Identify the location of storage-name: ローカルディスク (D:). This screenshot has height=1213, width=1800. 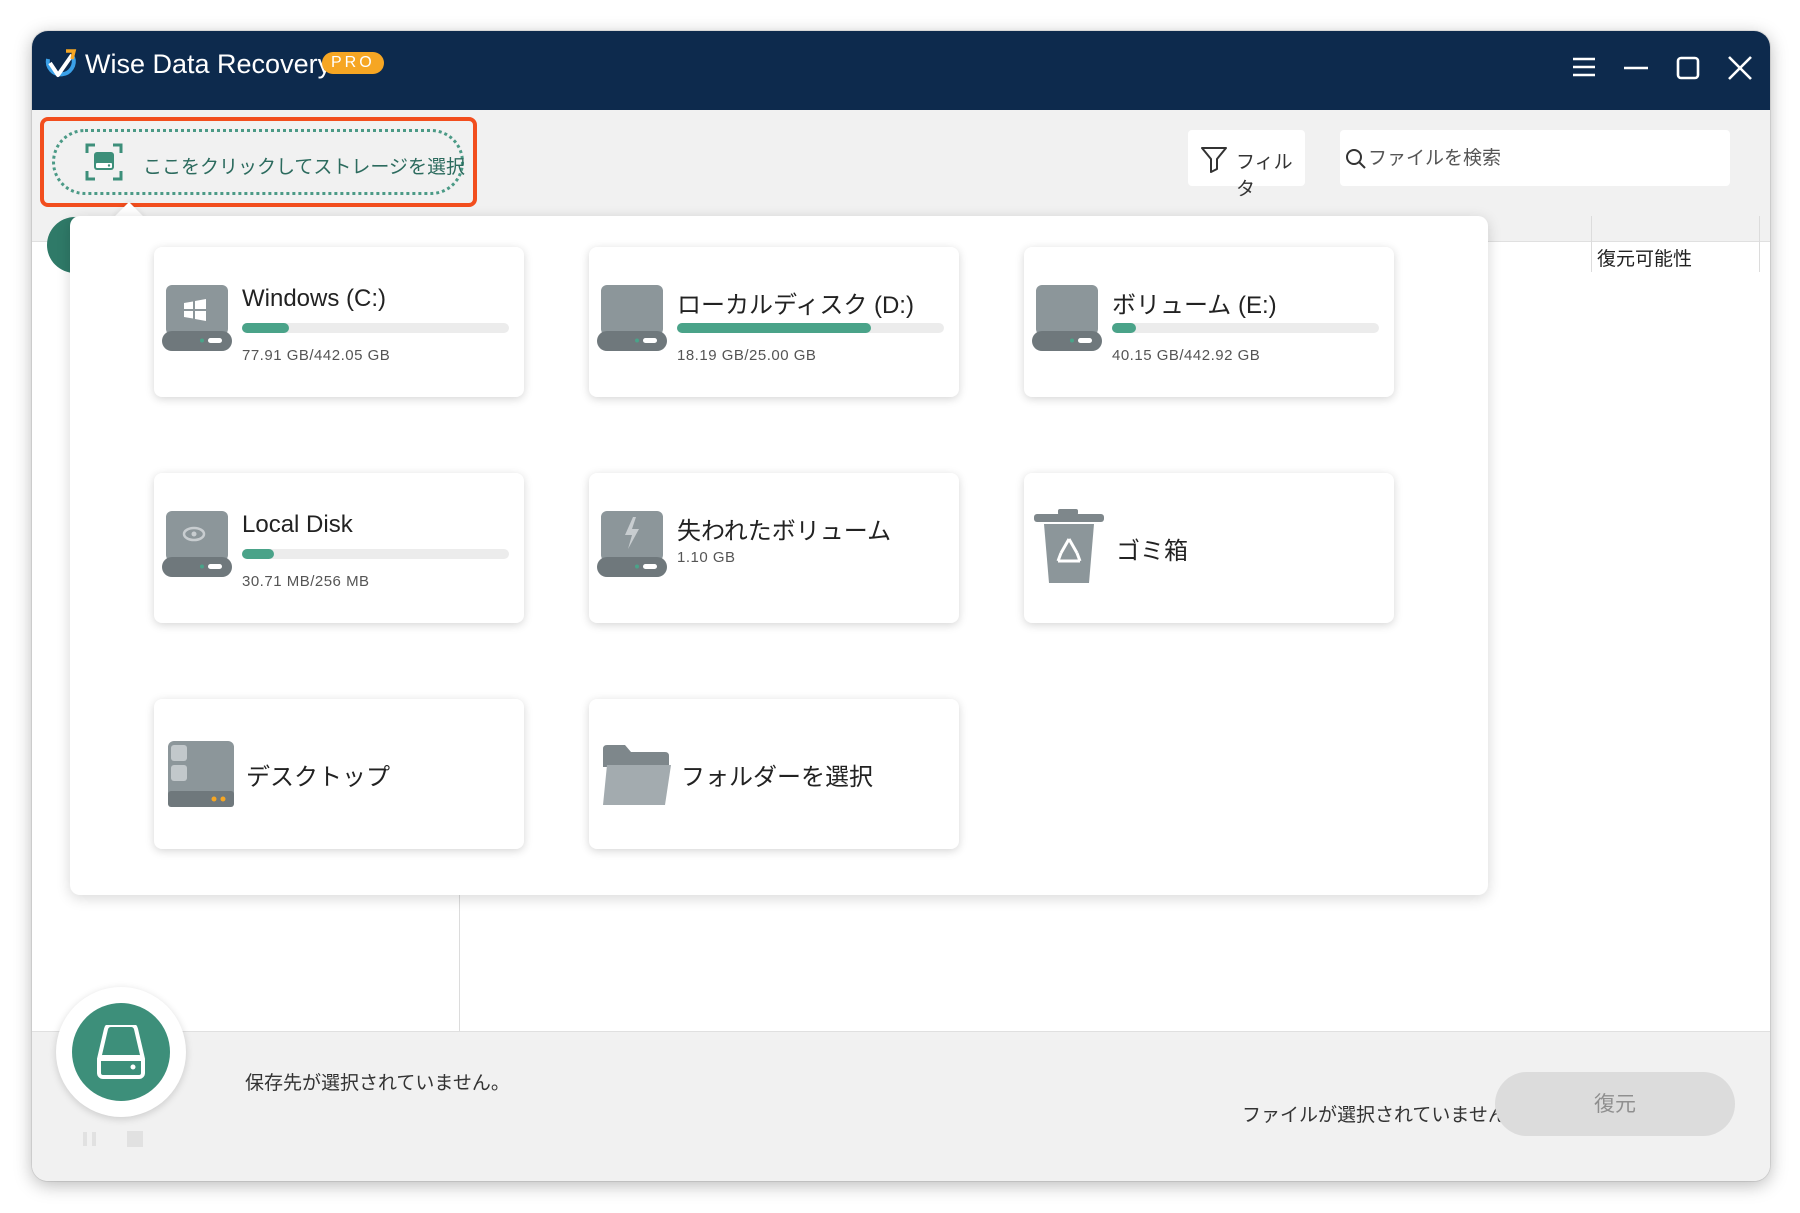
(795, 305).